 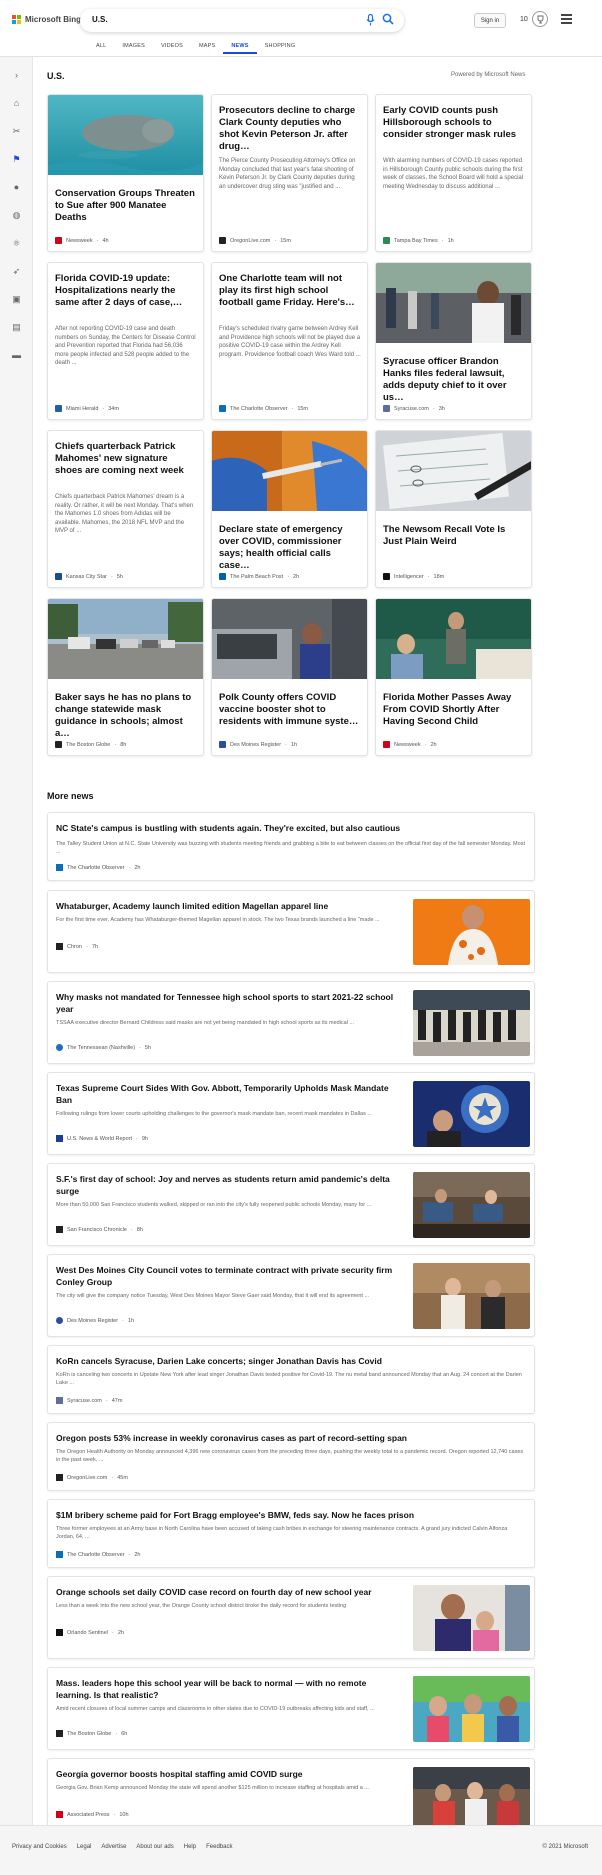 I want to click on tab-shopping: SHOPPING, so click(x=280, y=48).